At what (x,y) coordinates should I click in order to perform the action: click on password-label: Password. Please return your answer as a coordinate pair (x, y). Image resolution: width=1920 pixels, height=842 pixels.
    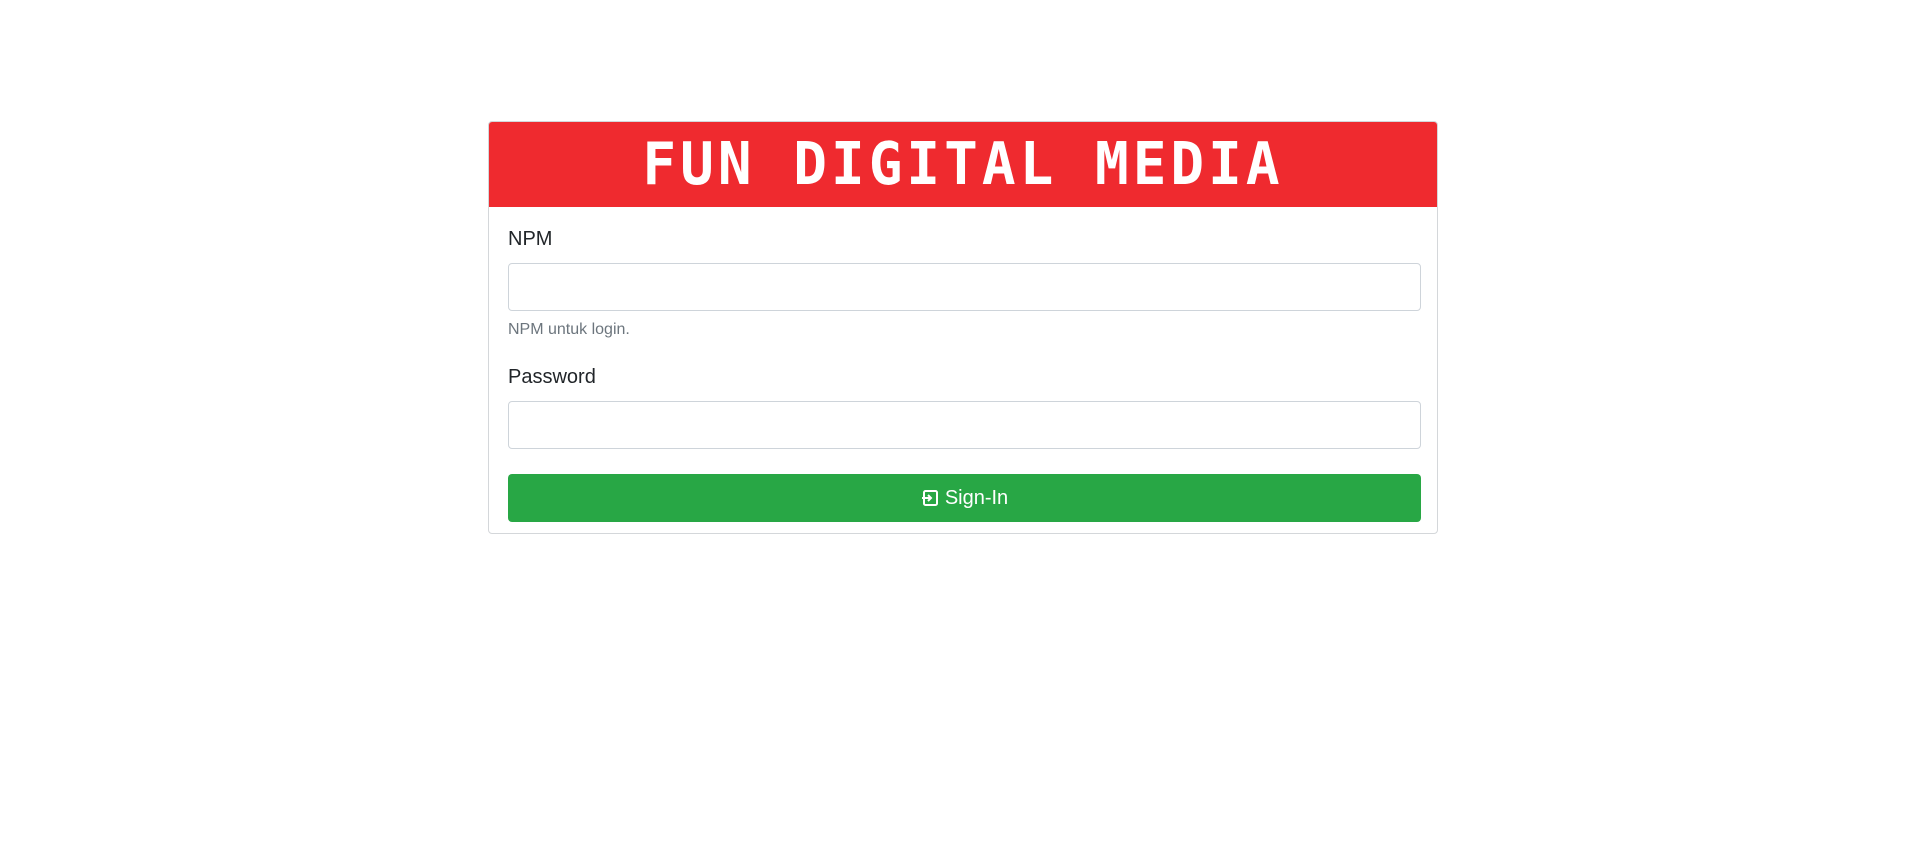
    Looking at the image, I should click on (552, 377).